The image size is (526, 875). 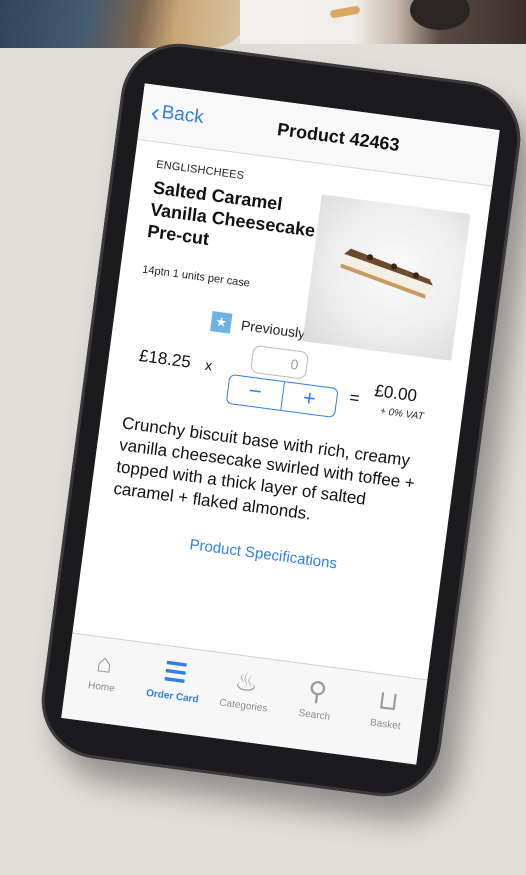 What do you see at coordinates (165, 359) in the screenshot?
I see `unit-price-value: £18.25` at bounding box center [165, 359].